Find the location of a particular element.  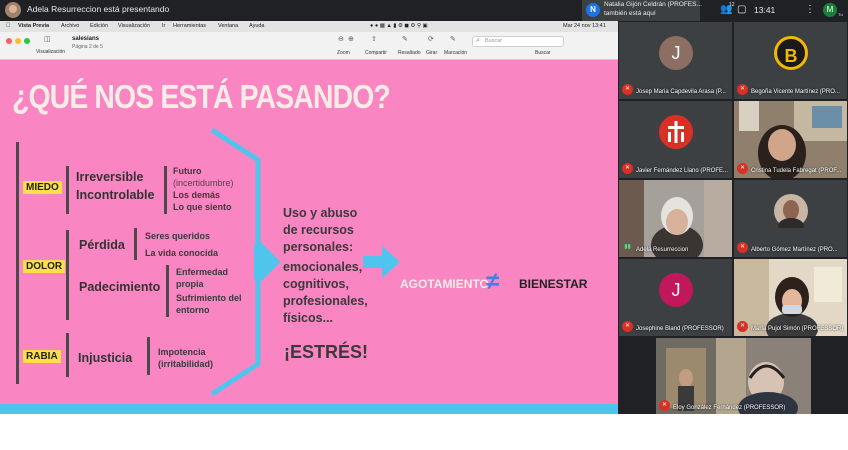

highlight-icon: ✎ is located at coordinates (405, 39).